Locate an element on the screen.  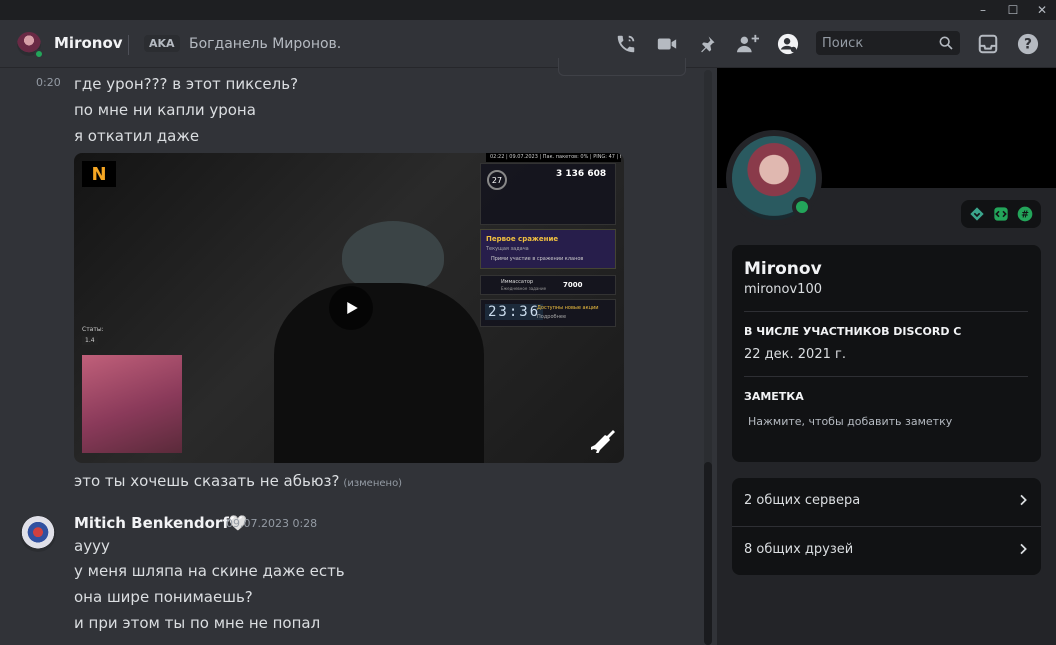
hud-stats-label: Статы: is located at coordinates (93, 329).